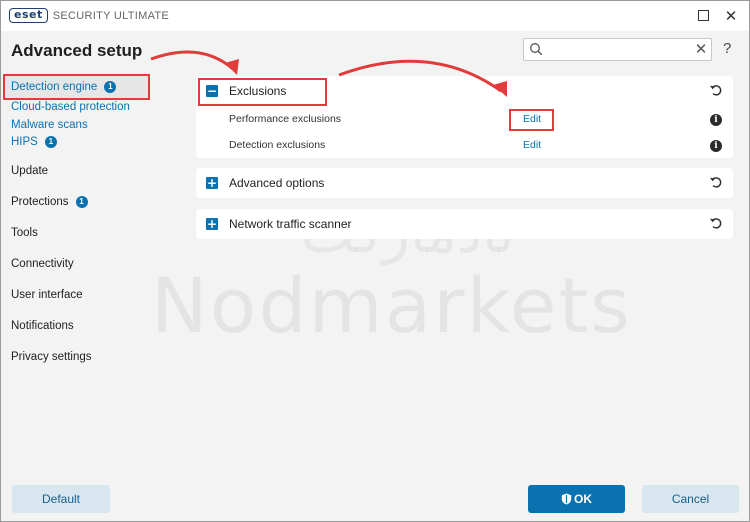 This screenshot has height=522, width=750. What do you see at coordinates (731, 16) in the screenshot?
I see `close-icon: ✕` at bounding box center [731, 16].